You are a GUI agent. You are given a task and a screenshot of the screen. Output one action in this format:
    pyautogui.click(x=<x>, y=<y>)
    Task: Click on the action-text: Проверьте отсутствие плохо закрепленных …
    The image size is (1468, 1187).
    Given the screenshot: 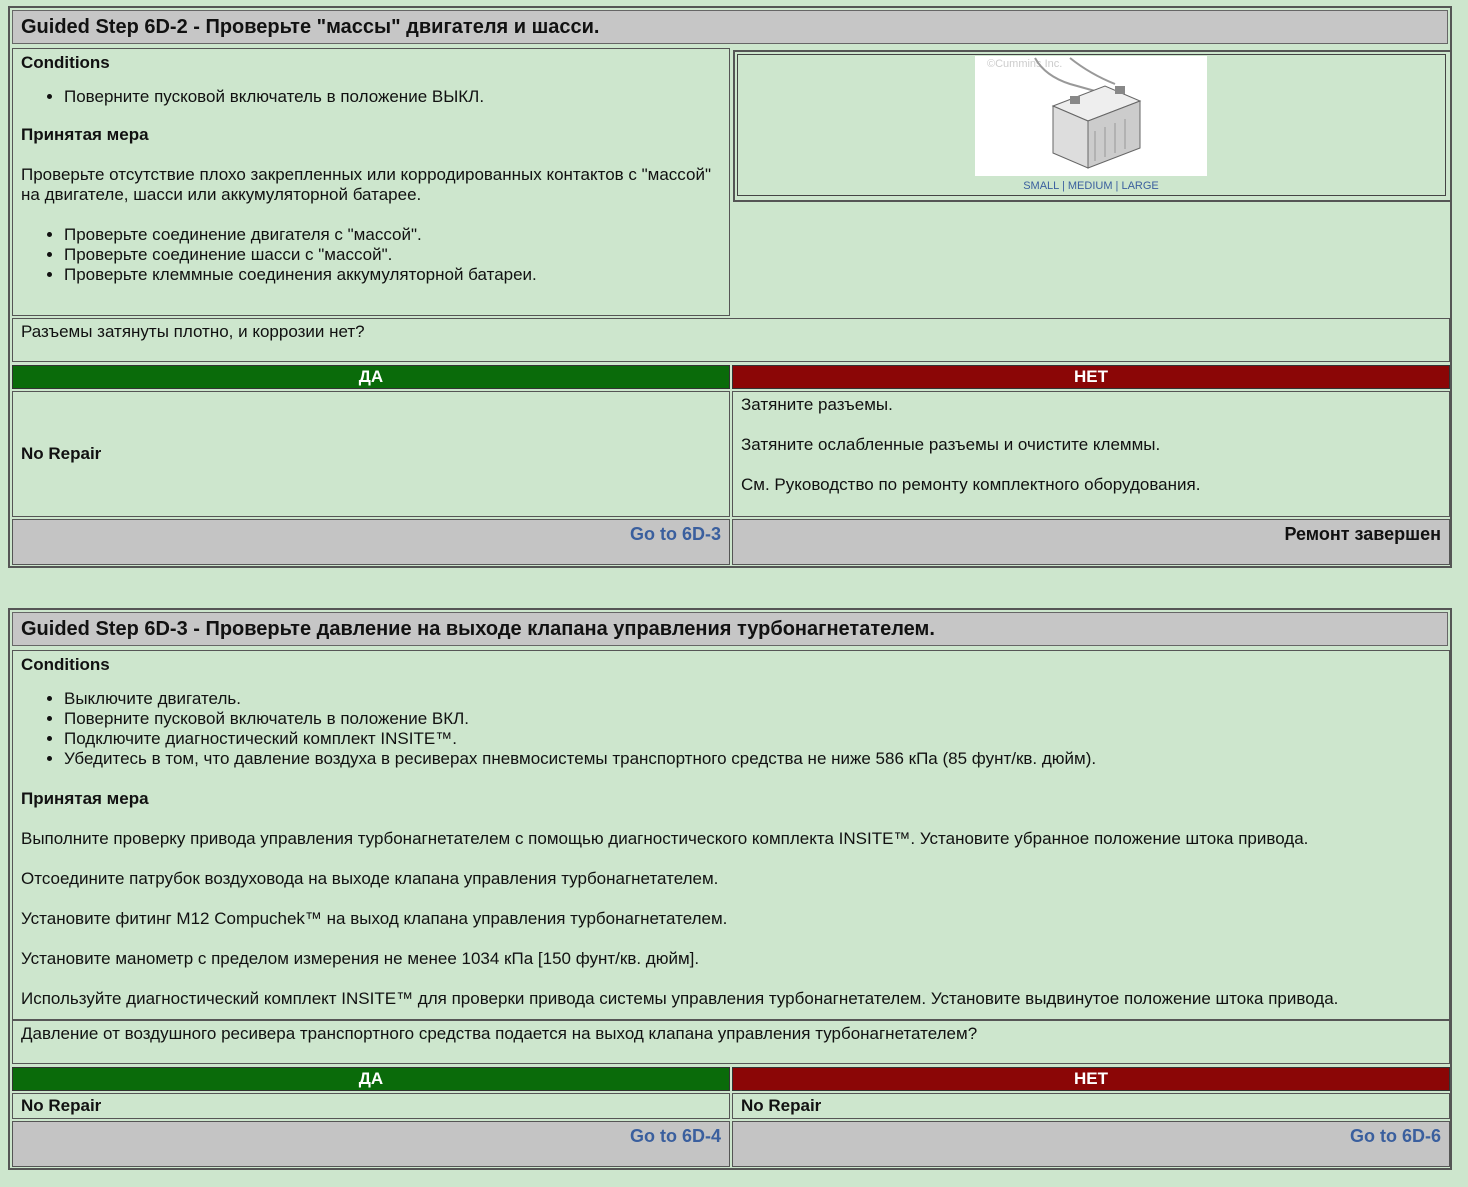 What is the action you would take?
    pyautogui.click(x=366, y=184)
    